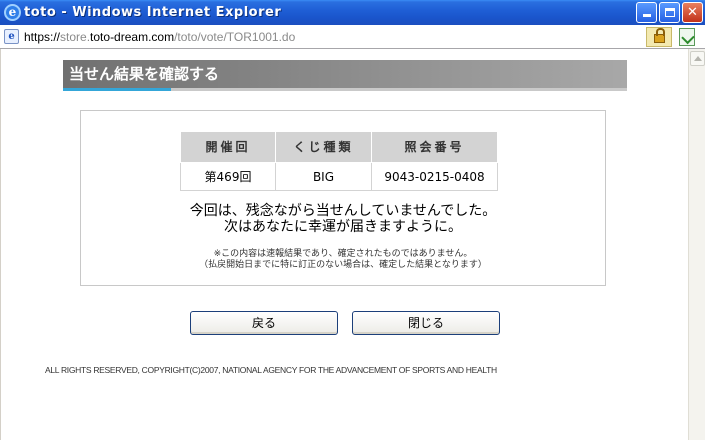 This screenshot has height=440, width=705. What do you see at coordinates (352, 12) in the screenshot?
I see `window-title-bar: e toto - Windows Internet Explorer ✕` at bounding box center [352, 12].